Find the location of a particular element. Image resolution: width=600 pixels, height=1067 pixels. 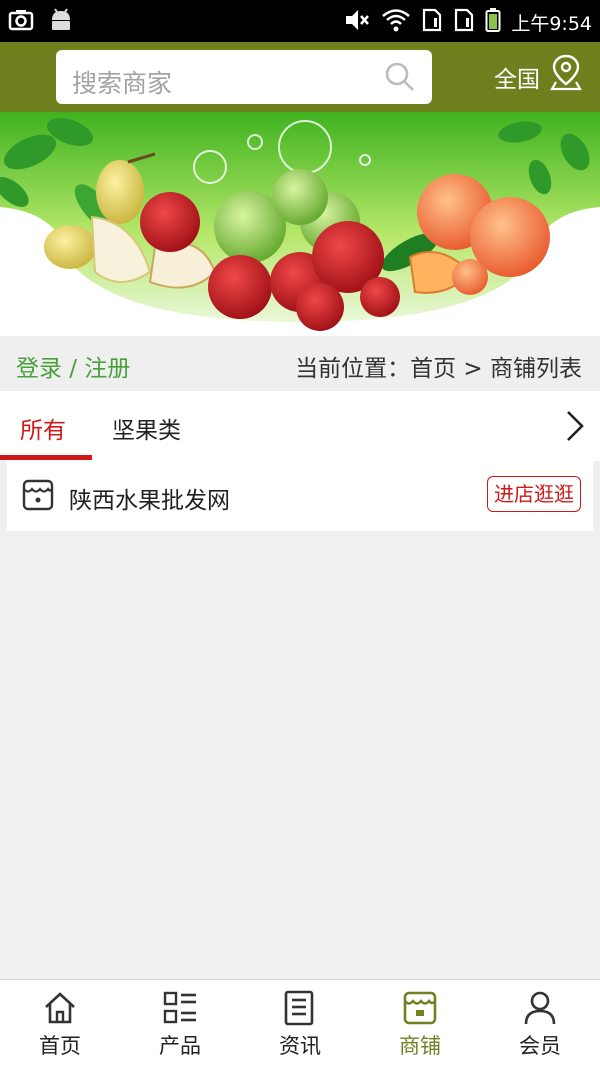

bottom-navigation: 首页 产品 资讯 商铺 会员 is located at coordinates (300, 1023).